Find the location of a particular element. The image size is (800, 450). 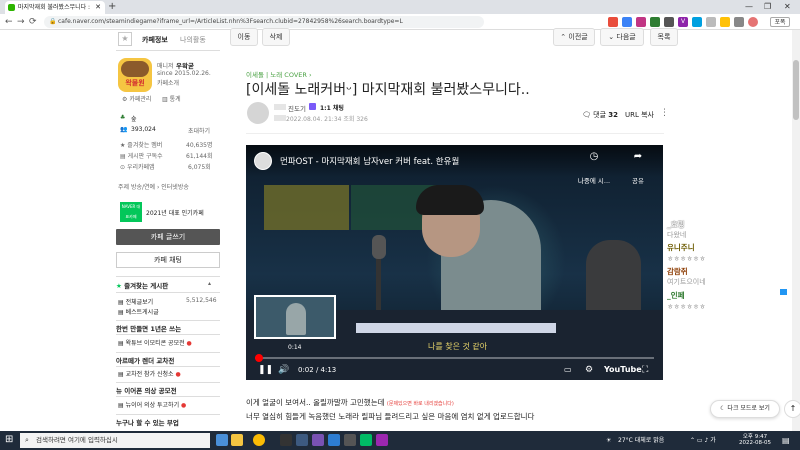

chrome-icon is located at coordinates (259, 440).